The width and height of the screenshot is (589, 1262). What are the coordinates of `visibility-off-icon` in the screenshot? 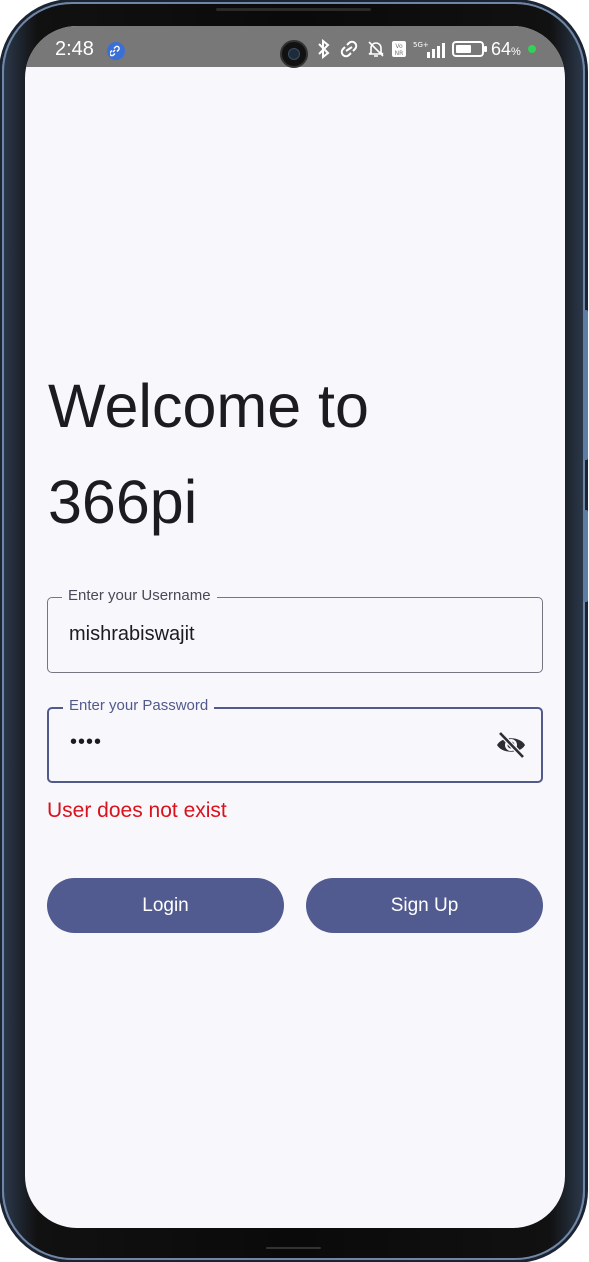 It's located at (511, 745).